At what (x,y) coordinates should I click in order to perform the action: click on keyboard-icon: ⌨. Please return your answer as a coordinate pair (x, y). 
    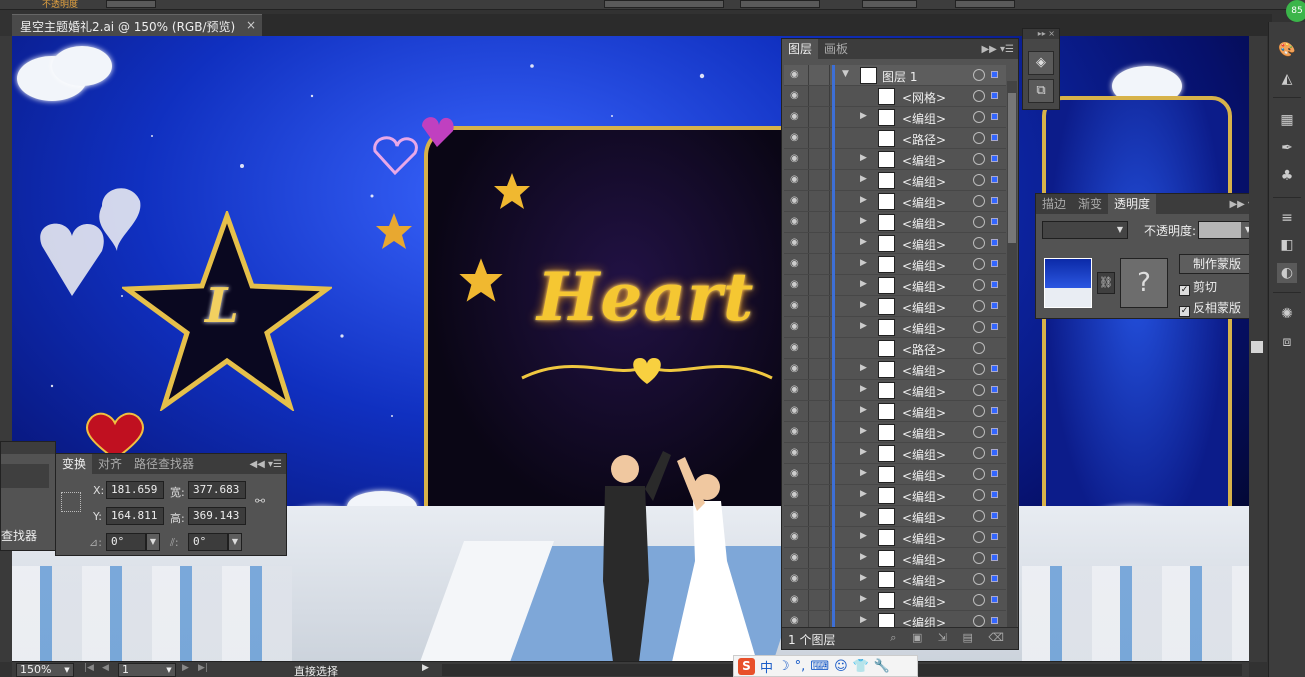
    Looking at the image, I should click on (819, 666).